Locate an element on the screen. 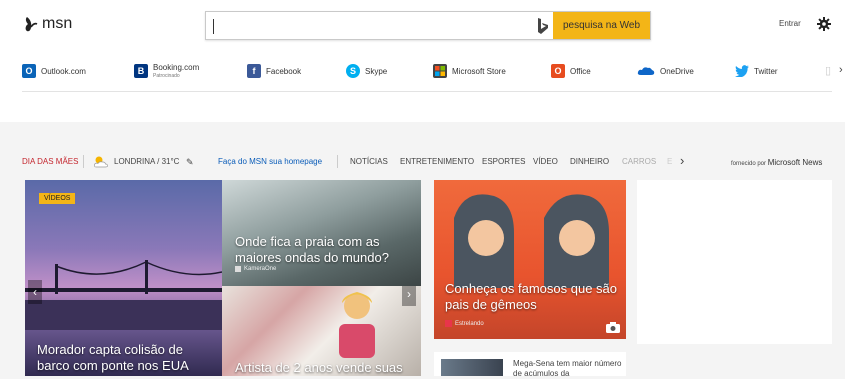 Image resolution: width=845 pixels, height=379 pixels. booking-icon: B is located at coordinates (141, 71).